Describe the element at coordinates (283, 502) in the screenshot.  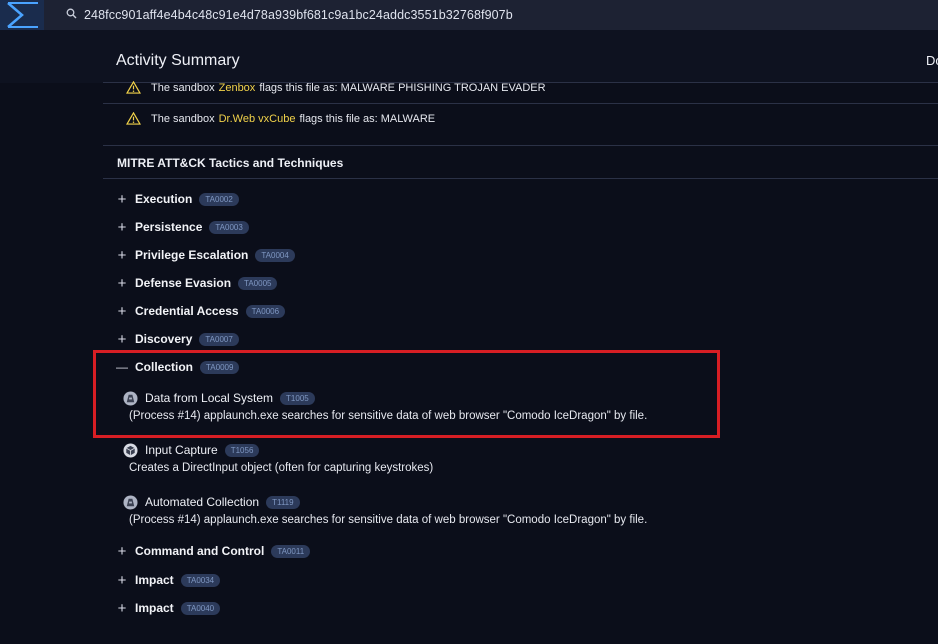
I see `technique-id-badge: T1119` at that location.